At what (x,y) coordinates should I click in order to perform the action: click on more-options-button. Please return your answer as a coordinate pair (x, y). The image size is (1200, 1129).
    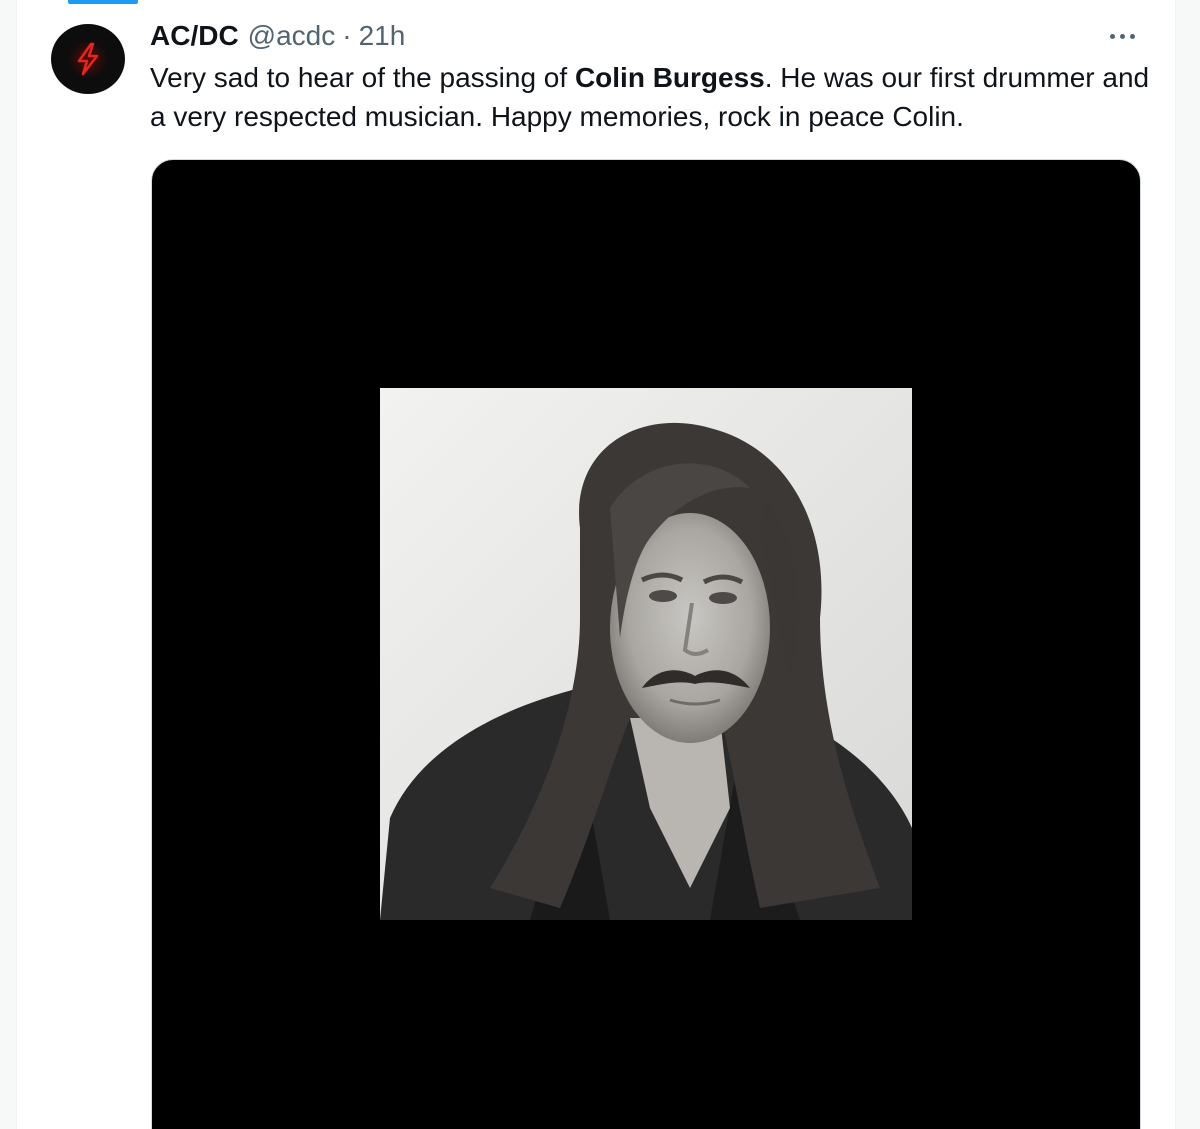
    Looking at the image, I should click on (1122, 36).